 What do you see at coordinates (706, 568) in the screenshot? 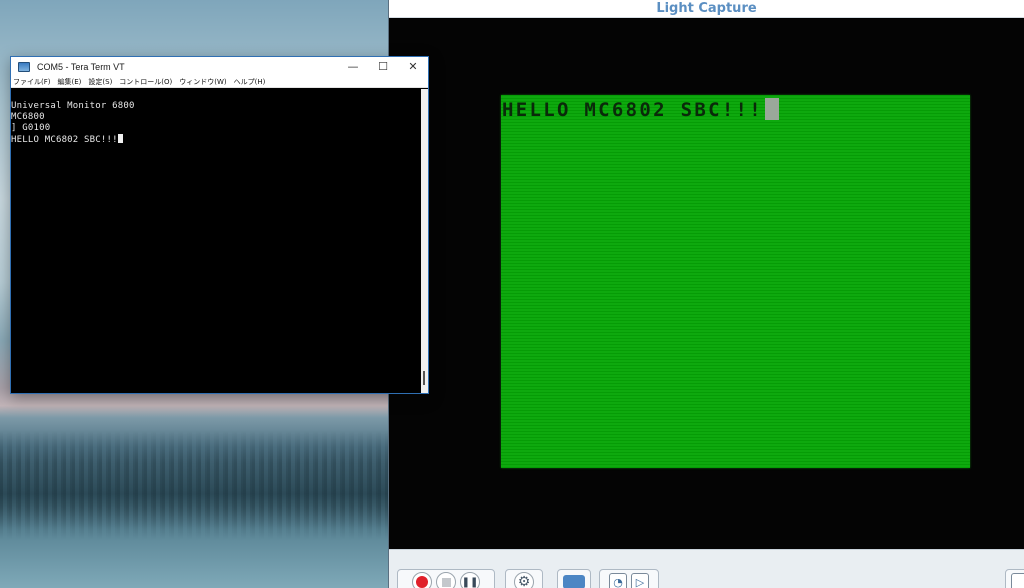
I see `light-capture-toolbar: ❚❚ ⚙ ◔ ▷` at bounding box center [706, 568].